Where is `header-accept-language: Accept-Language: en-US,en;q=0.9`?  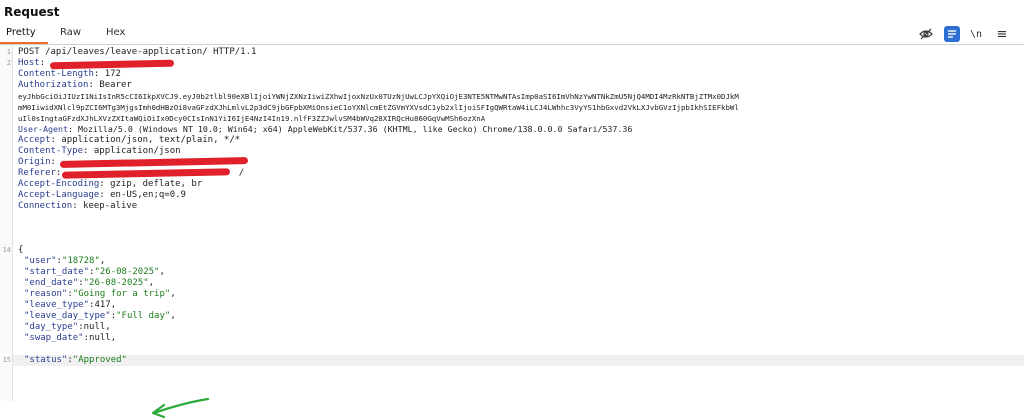
header-accept-language: Accept-Language: en-US,en;q=0.9 is located at coordinates (102, 195).